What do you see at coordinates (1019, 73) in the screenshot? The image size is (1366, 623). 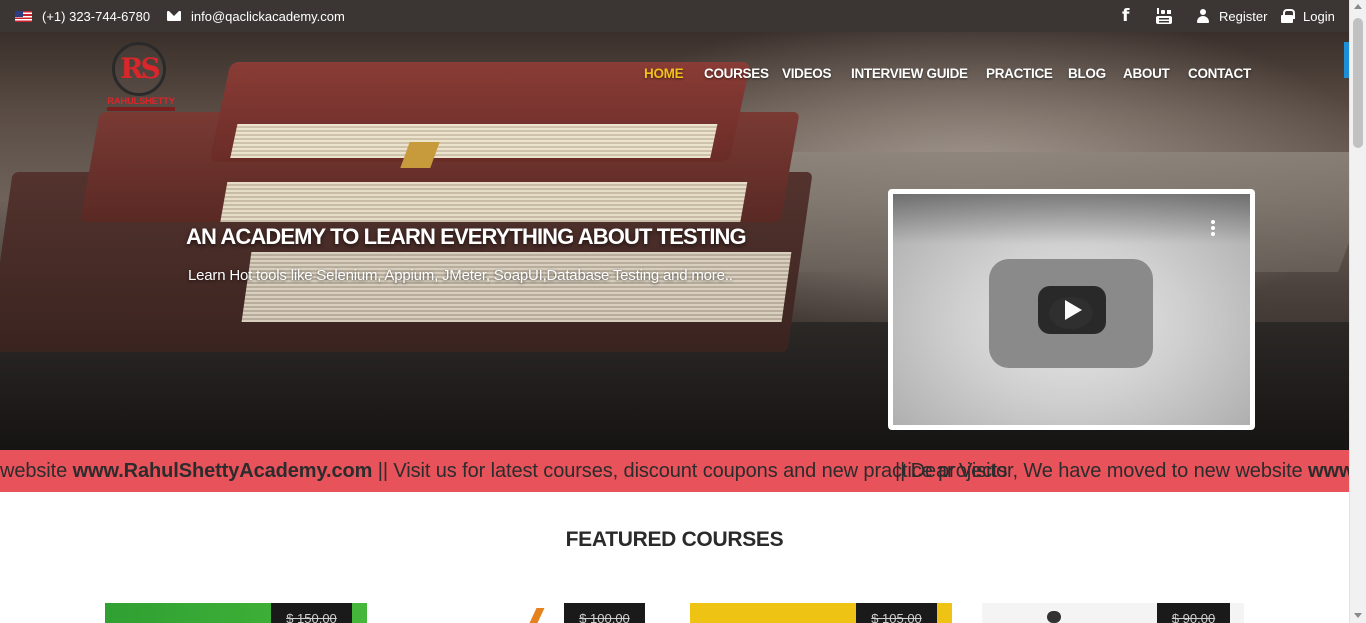 I see `nav-practice: PRACTICE` at bounding box center [1019, 73].